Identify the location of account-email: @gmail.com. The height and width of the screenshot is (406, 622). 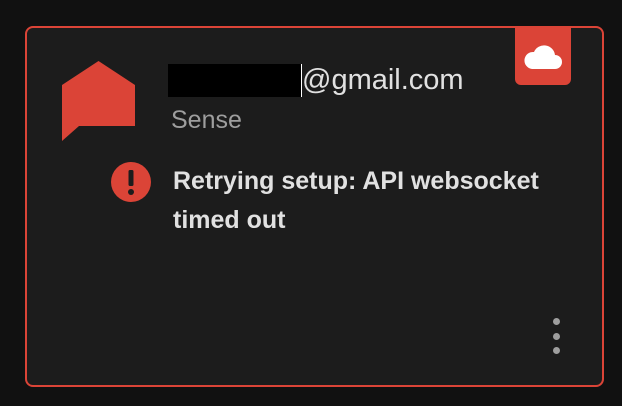
(316, 80).